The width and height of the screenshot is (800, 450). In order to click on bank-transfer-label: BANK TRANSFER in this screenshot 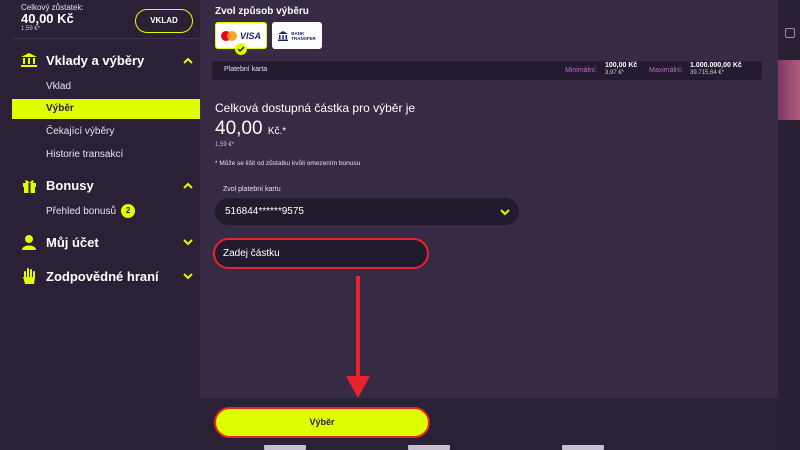, I will do `click(303, 36)`.